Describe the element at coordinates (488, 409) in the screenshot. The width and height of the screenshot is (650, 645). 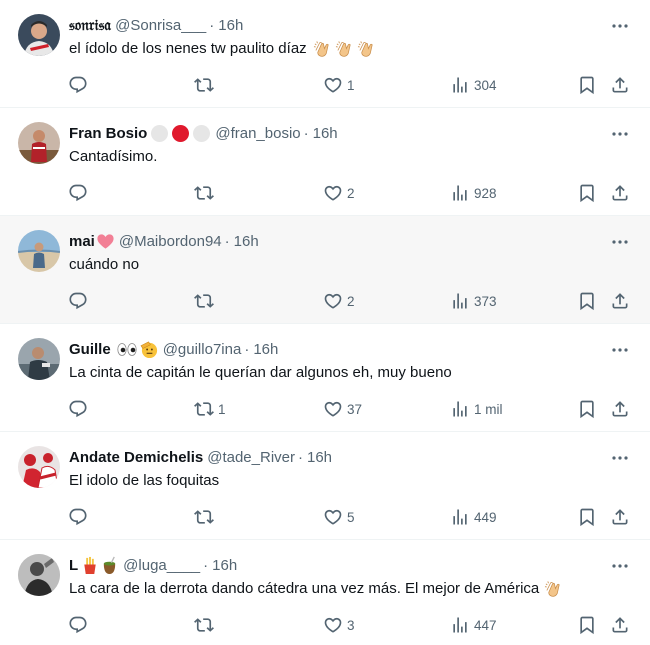
I see `view-count: 1 mil` at that location.